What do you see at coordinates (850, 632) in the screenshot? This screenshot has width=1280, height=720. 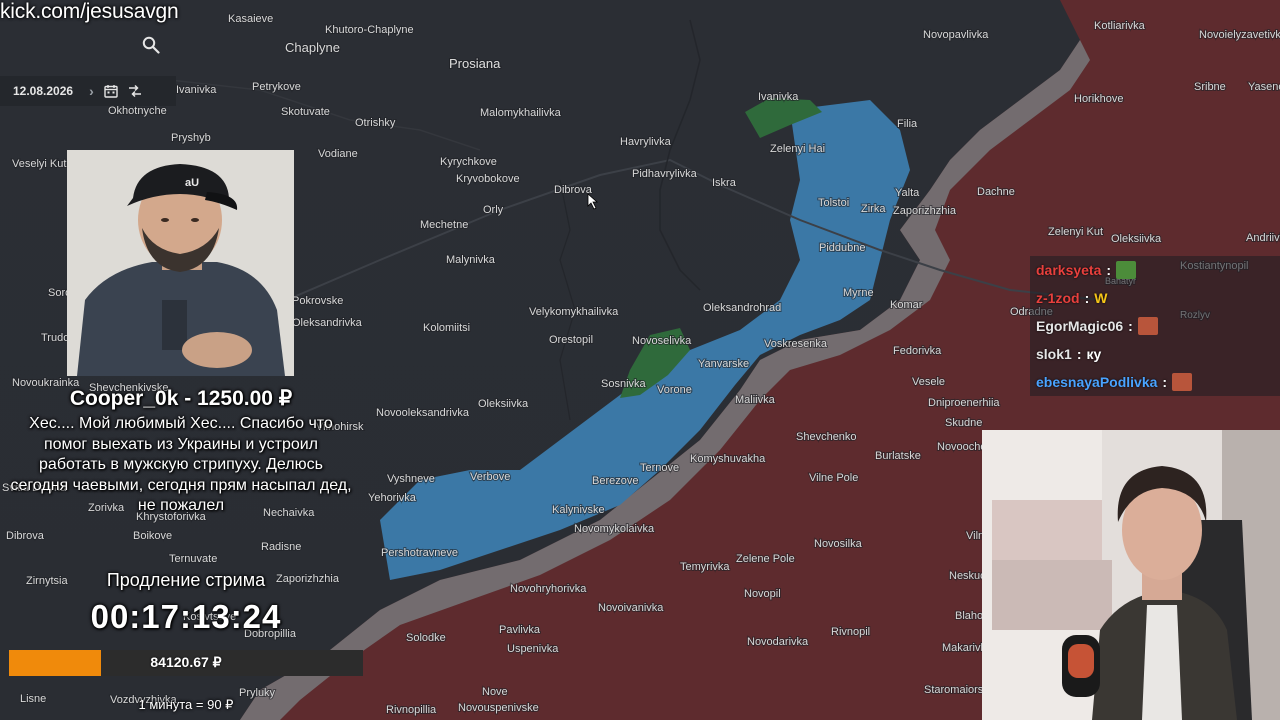 I see `map-label: Rivnopil` at bounding box center [850, 632].